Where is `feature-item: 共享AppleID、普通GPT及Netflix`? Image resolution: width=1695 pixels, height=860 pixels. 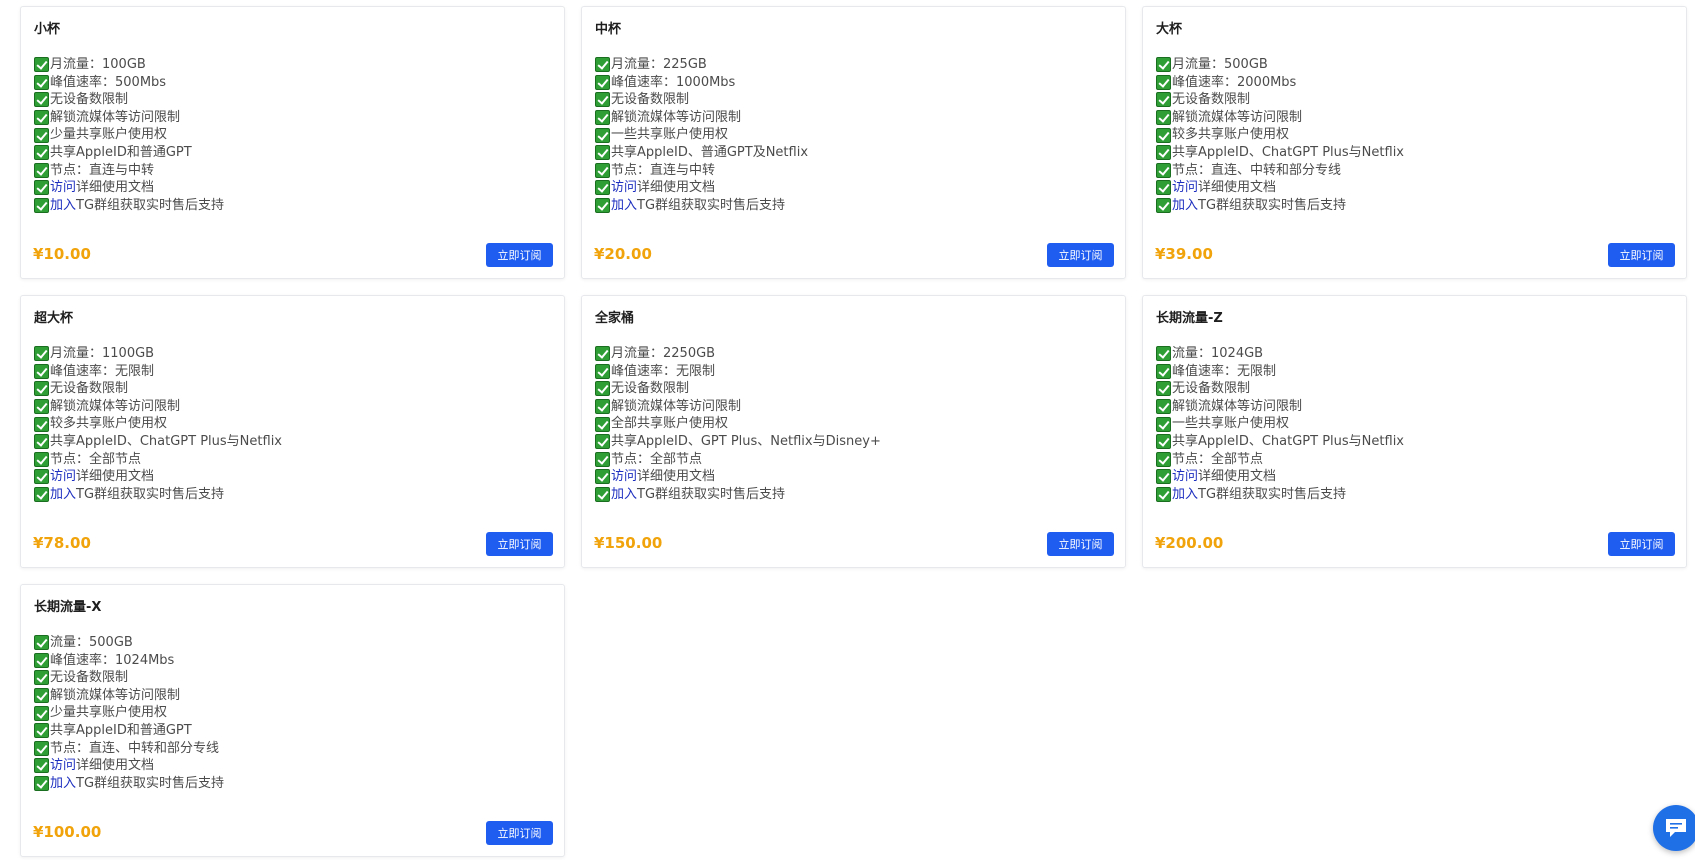
feature-item: 共享AppleID、普通GPT及Netflix is located at coordinates (701, 153).